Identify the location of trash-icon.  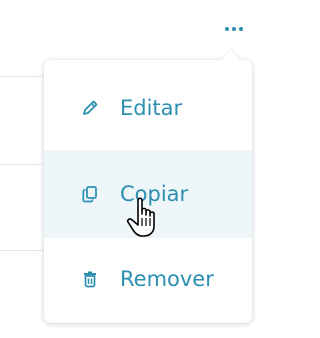
(90, 279).